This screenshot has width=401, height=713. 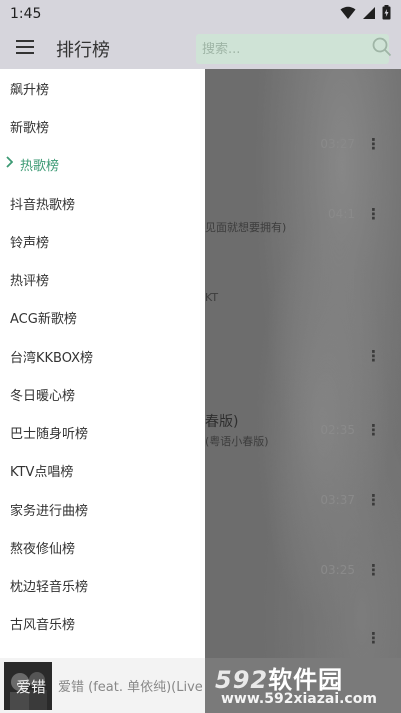 I want to click on drawer-item: 抖音热歌榜, so click(x=102, y=203).